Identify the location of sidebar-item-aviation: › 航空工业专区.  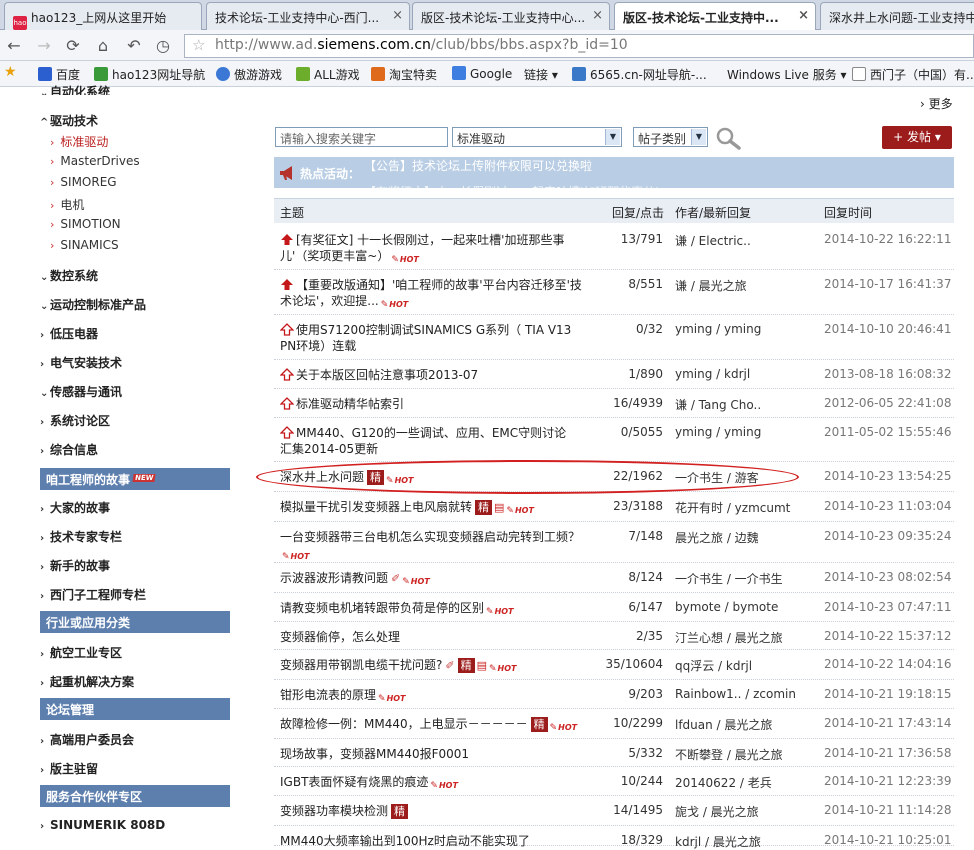
(81, 652).